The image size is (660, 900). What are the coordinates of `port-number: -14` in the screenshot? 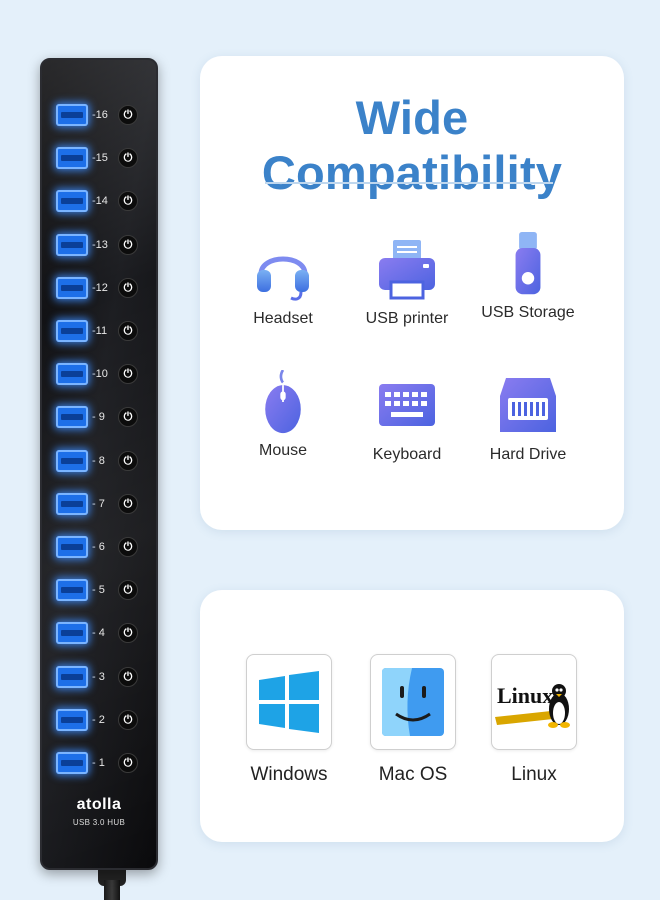 It's located at (100, 201).